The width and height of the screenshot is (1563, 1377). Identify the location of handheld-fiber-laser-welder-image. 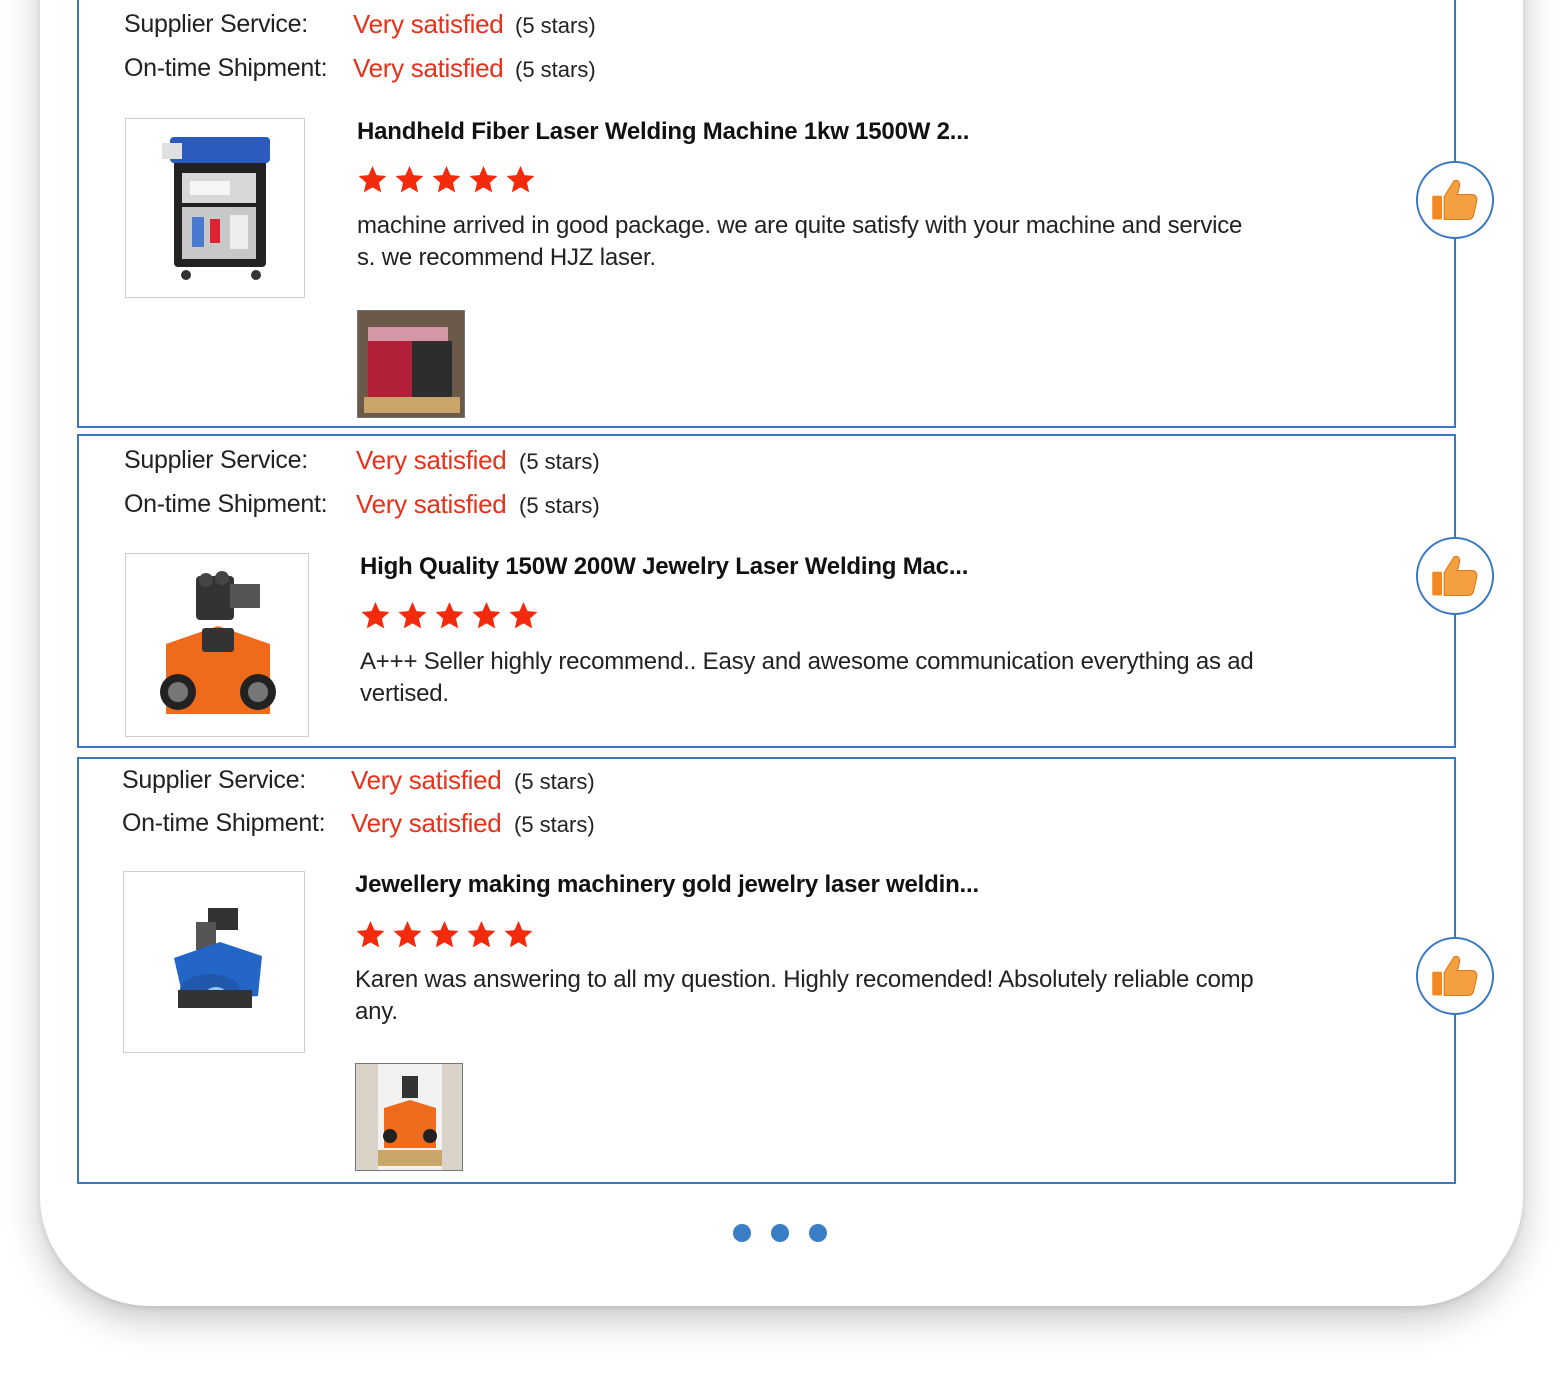
(216, 208).